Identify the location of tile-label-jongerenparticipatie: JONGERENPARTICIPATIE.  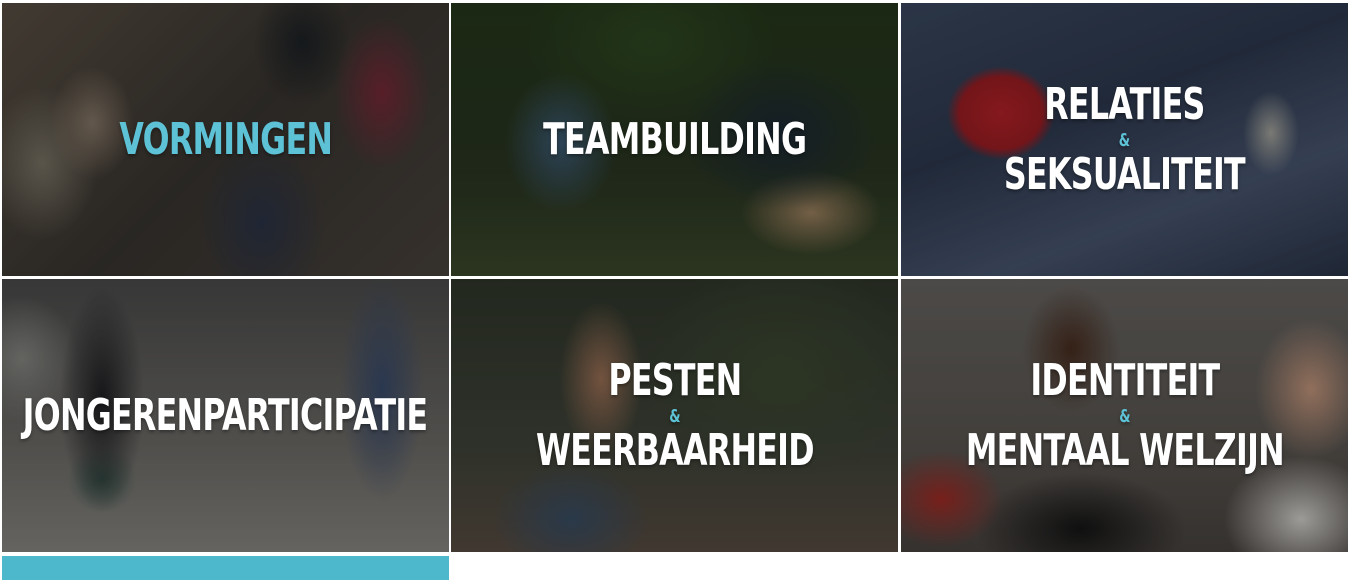
(225, 415).